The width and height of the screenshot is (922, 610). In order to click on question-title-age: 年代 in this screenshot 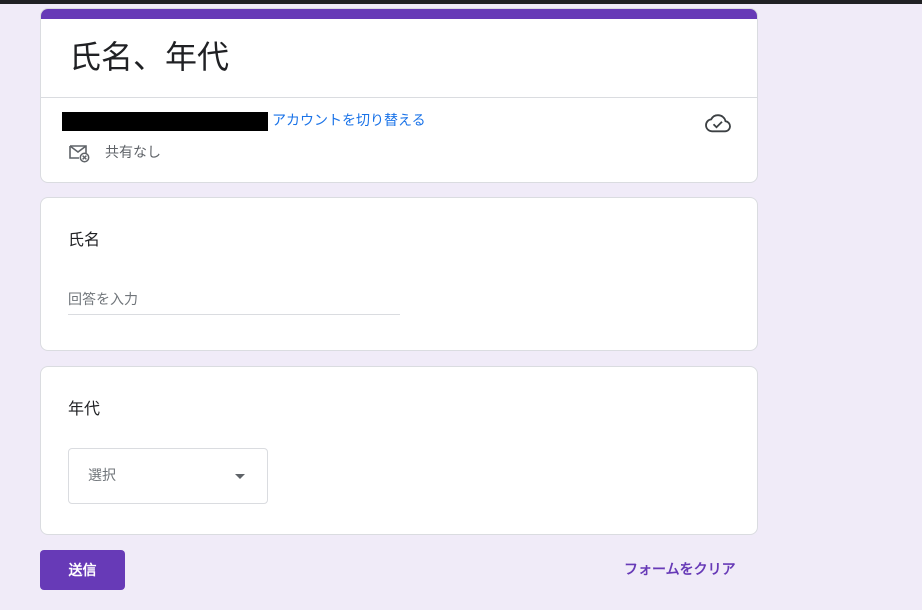, I will do `click(84, 408)`.